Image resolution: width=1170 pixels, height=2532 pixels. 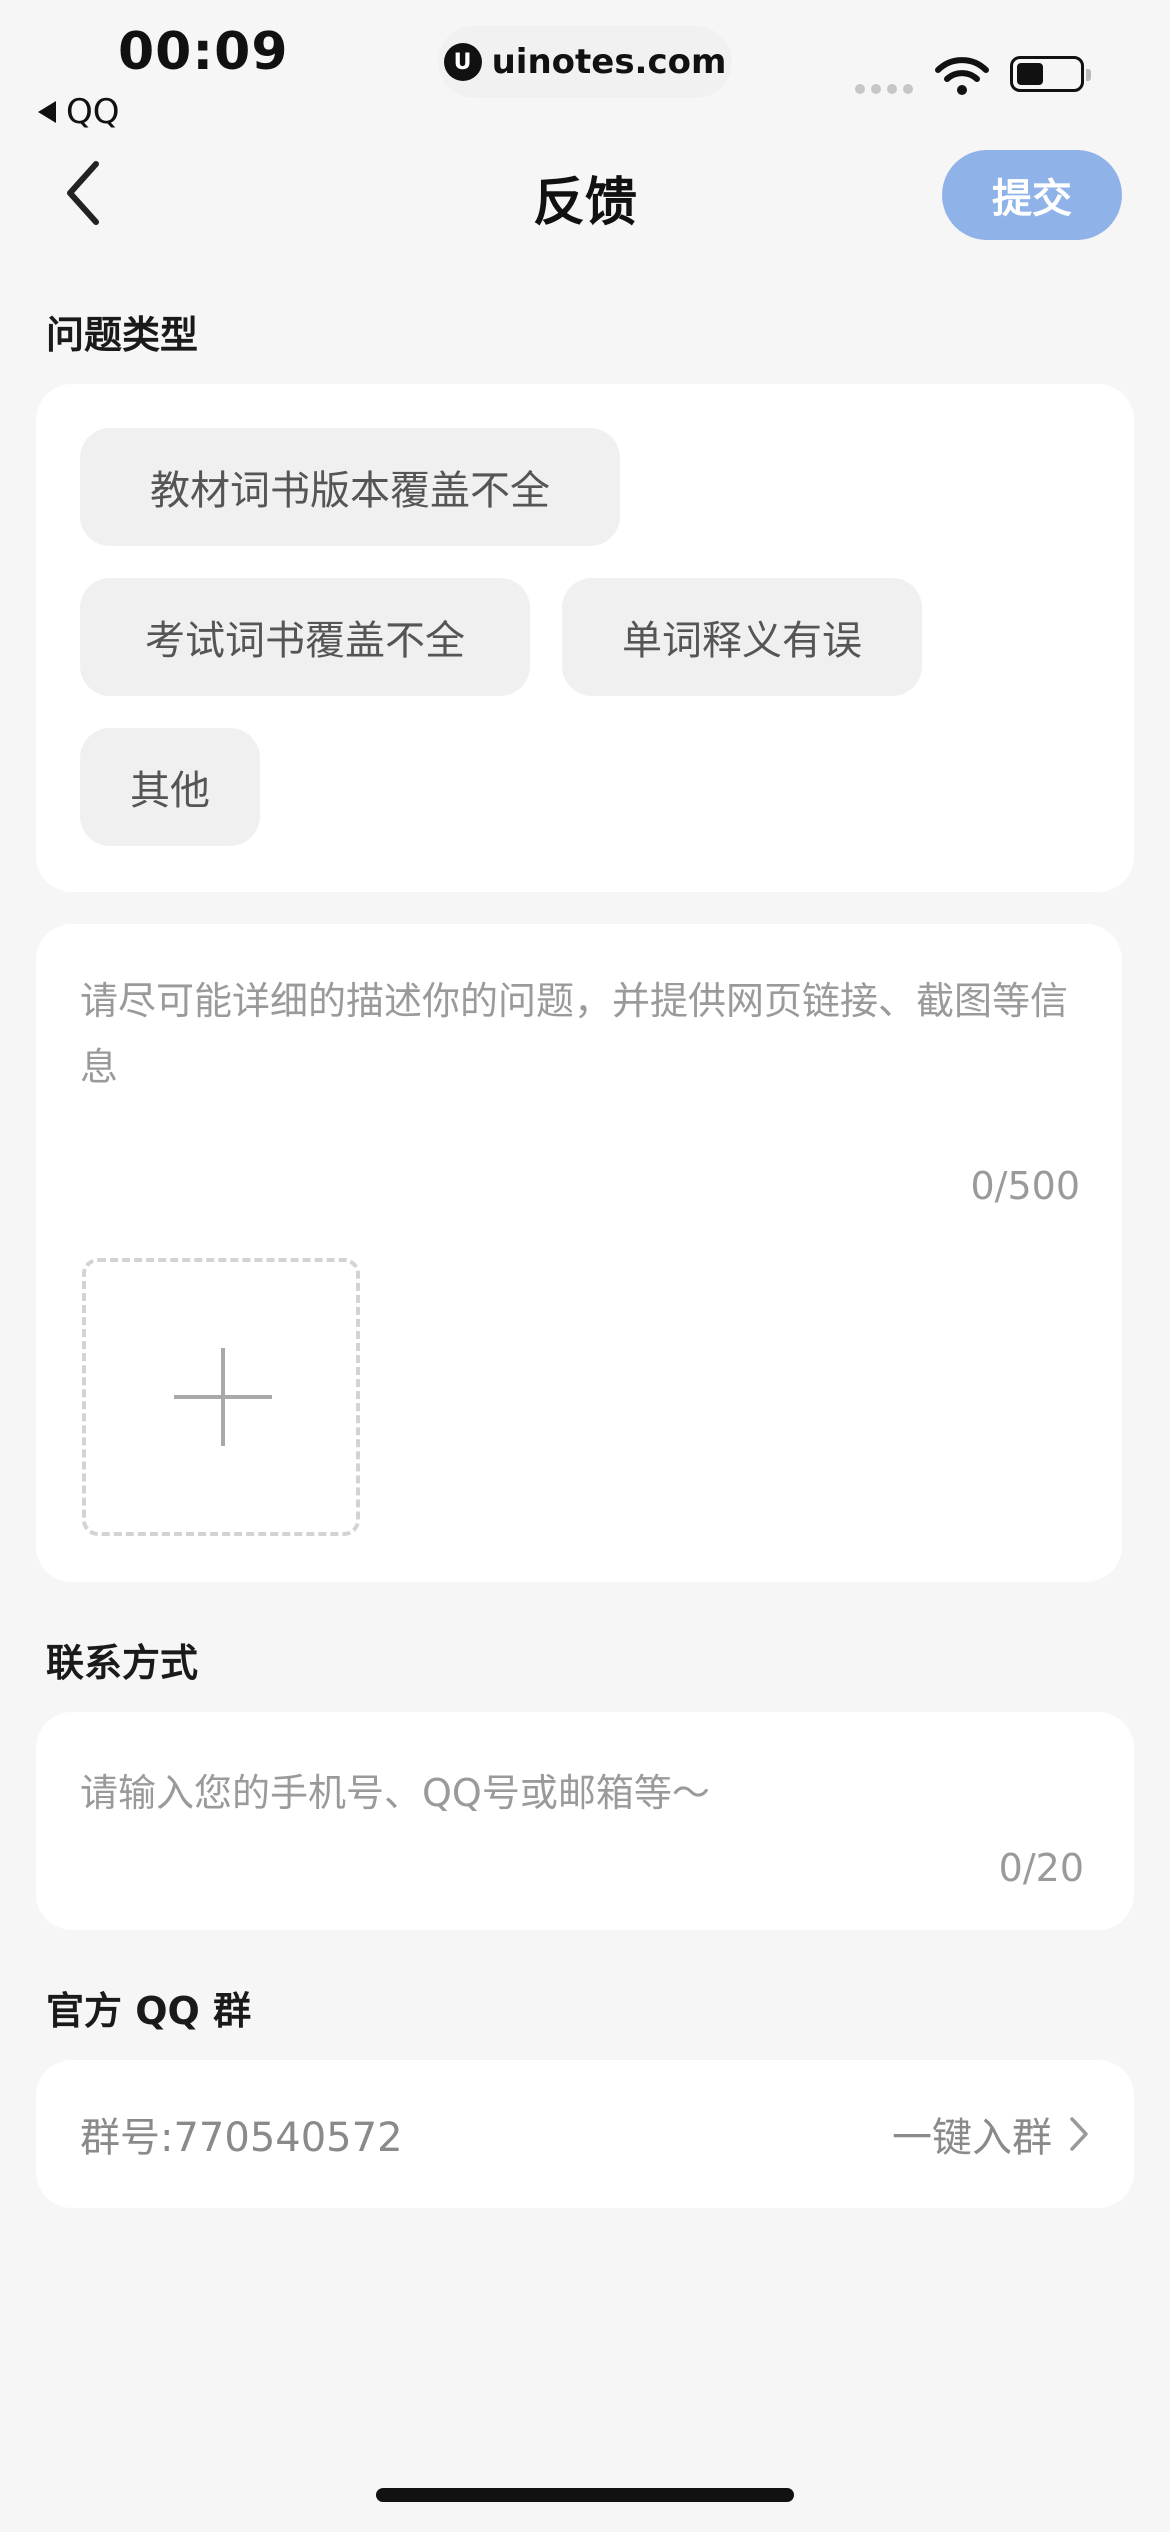 What do you see at coordinates (1025, 1186) in the screenshot?
I see `description-char-count: 0/500` at bounding box center [1025, 1186].